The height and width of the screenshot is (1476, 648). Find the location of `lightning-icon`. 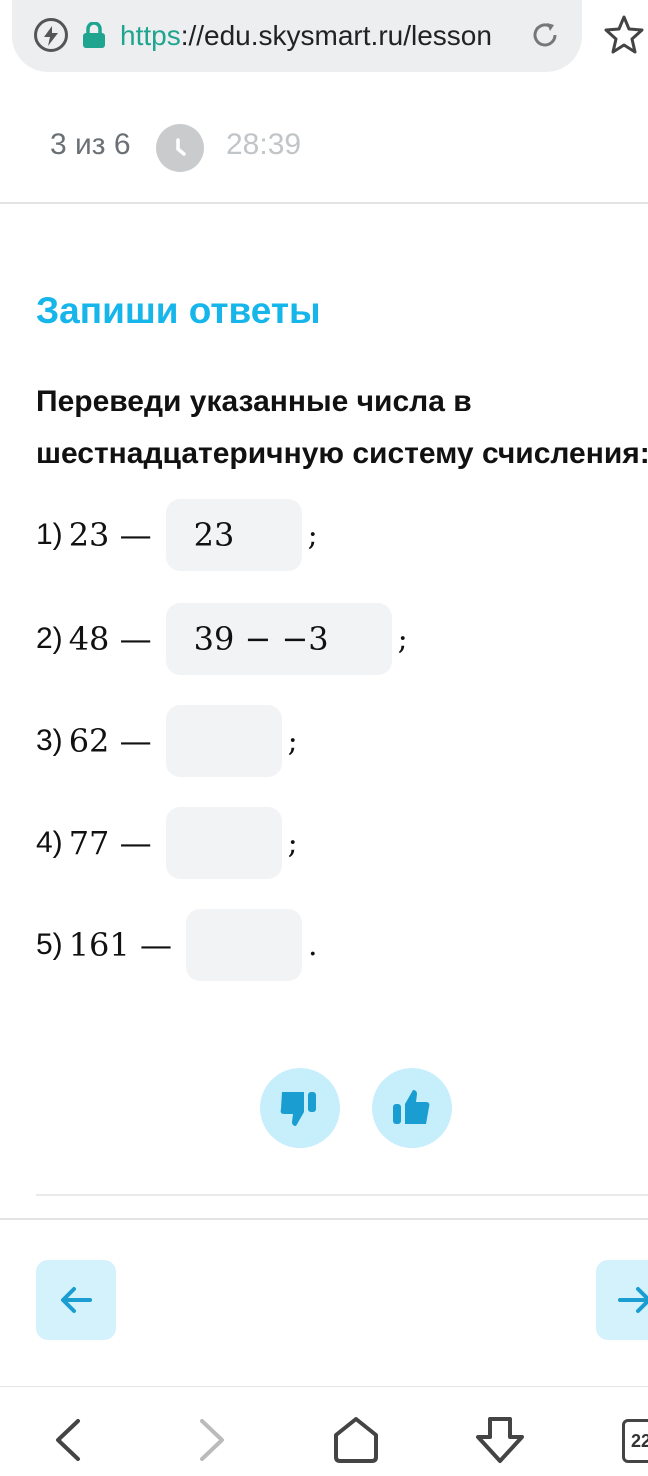

lightning-icon is located at coordinates (51, 35).